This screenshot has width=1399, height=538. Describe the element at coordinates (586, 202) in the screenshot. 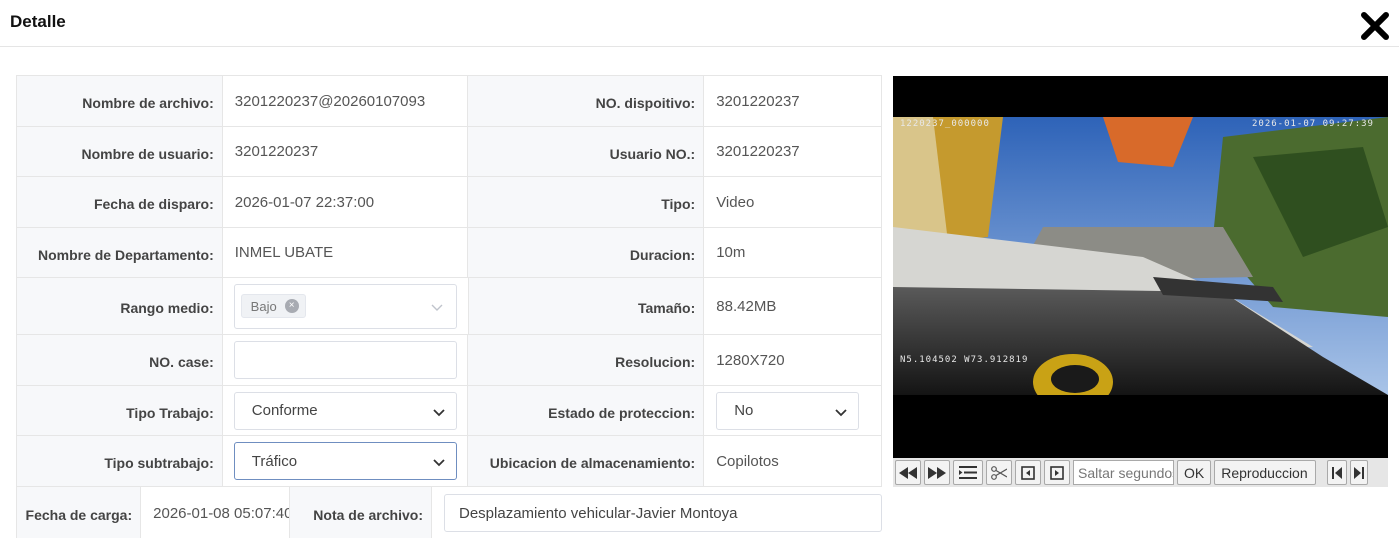

I see `label-tipo: Tipo:` at that location.